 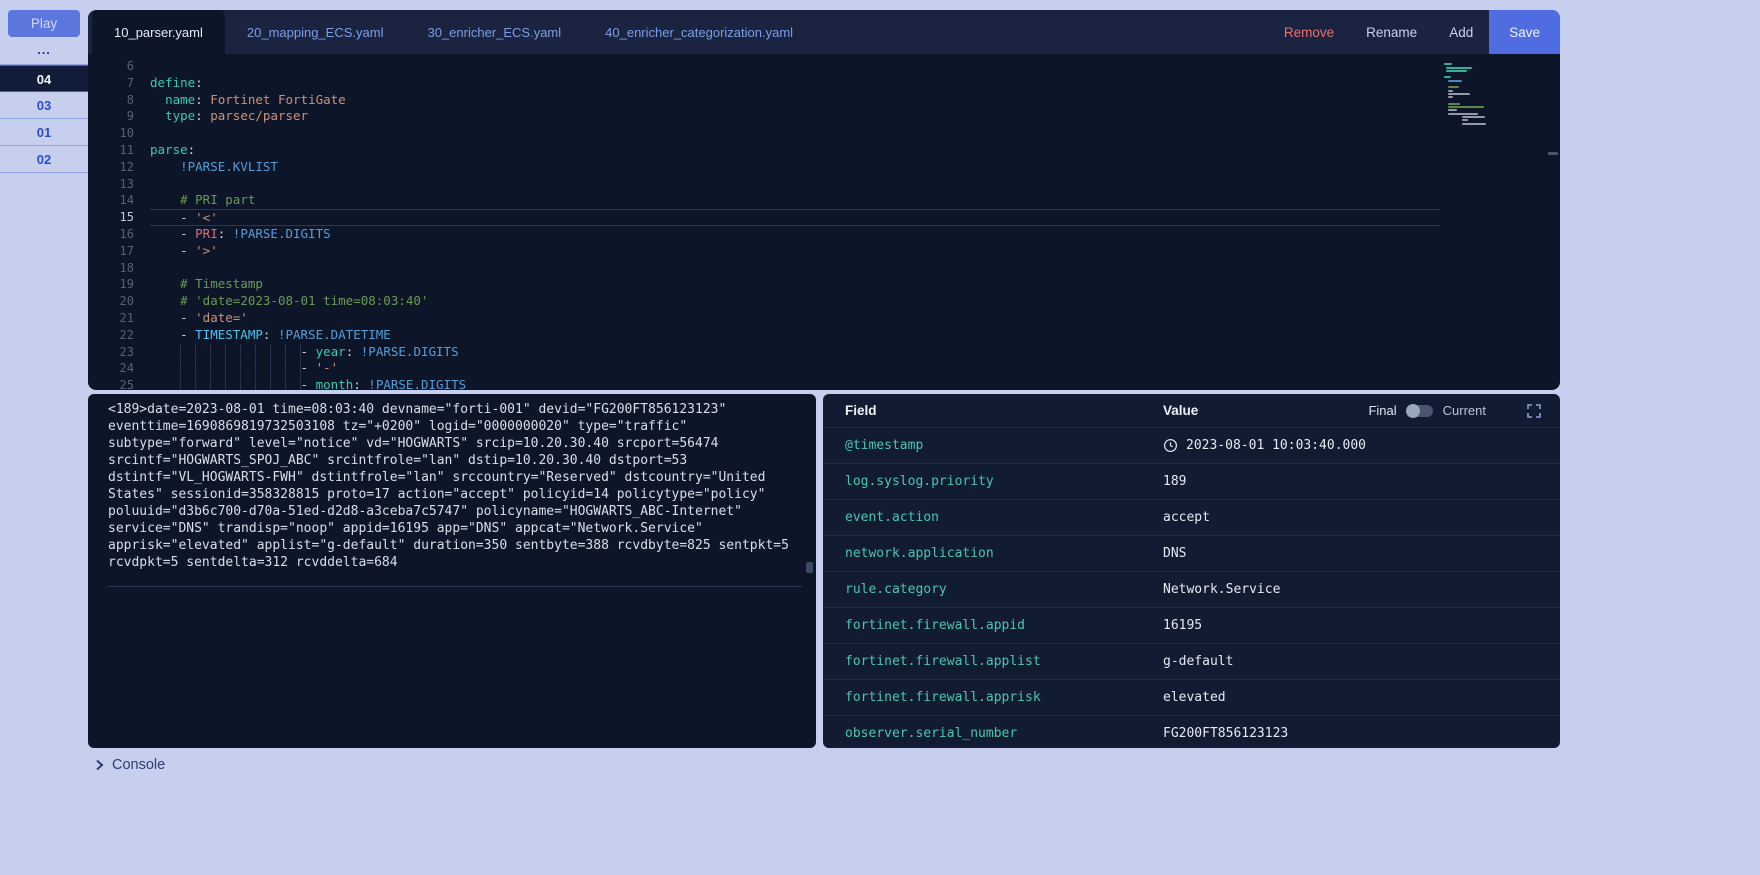 I want to click on line-number: 21, so click(x=126, y=317).